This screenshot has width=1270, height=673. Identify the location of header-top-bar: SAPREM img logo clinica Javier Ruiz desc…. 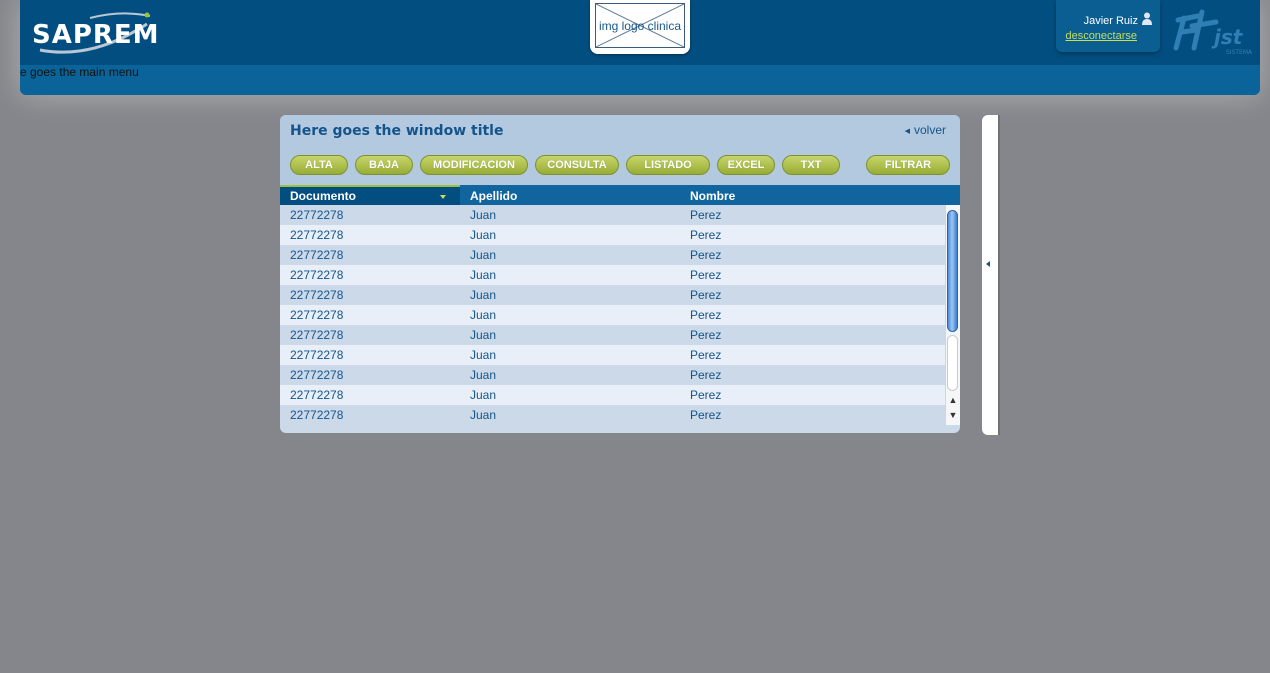
(640, 32).